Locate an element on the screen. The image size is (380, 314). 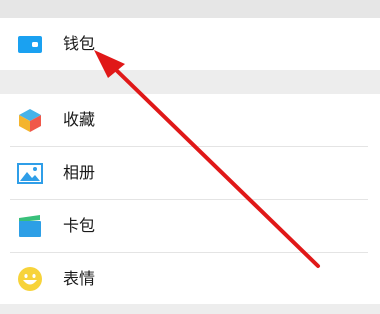
menu-item-label: 钱包 is located at coordinates (79, 43).